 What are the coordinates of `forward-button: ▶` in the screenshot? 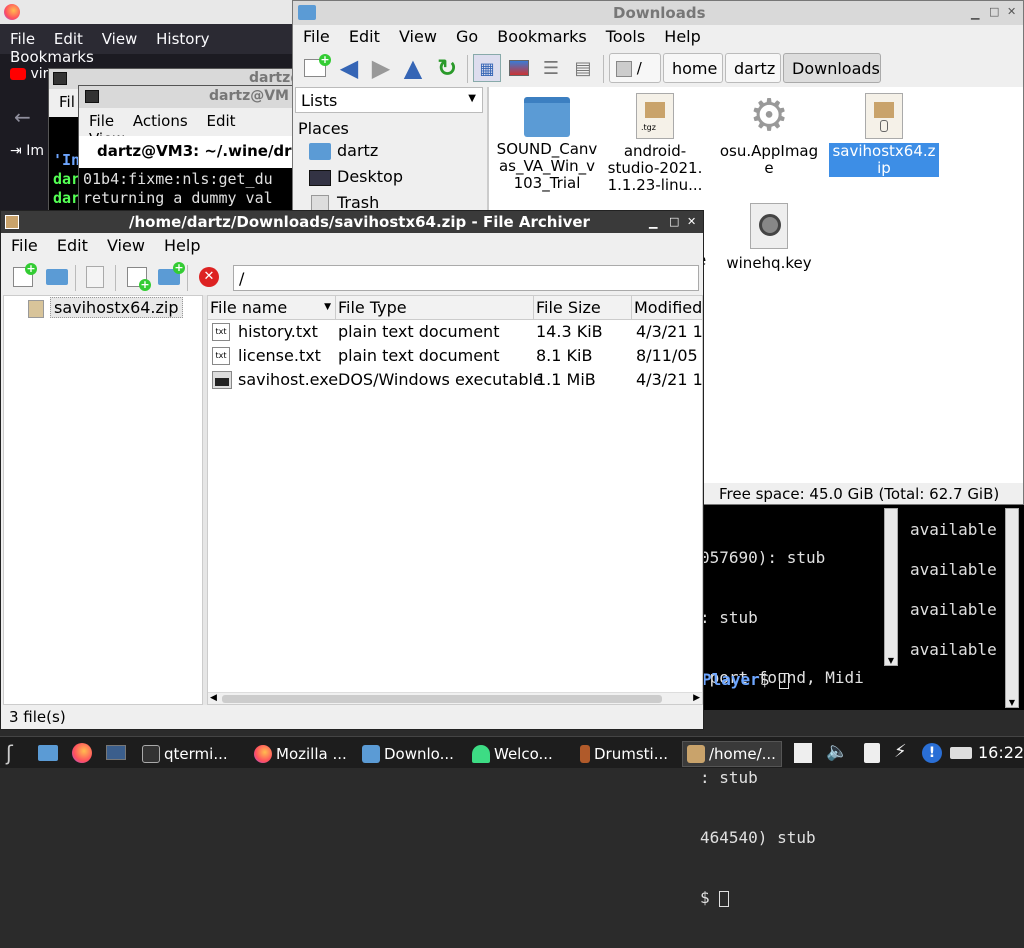 It's located at (381, 68).